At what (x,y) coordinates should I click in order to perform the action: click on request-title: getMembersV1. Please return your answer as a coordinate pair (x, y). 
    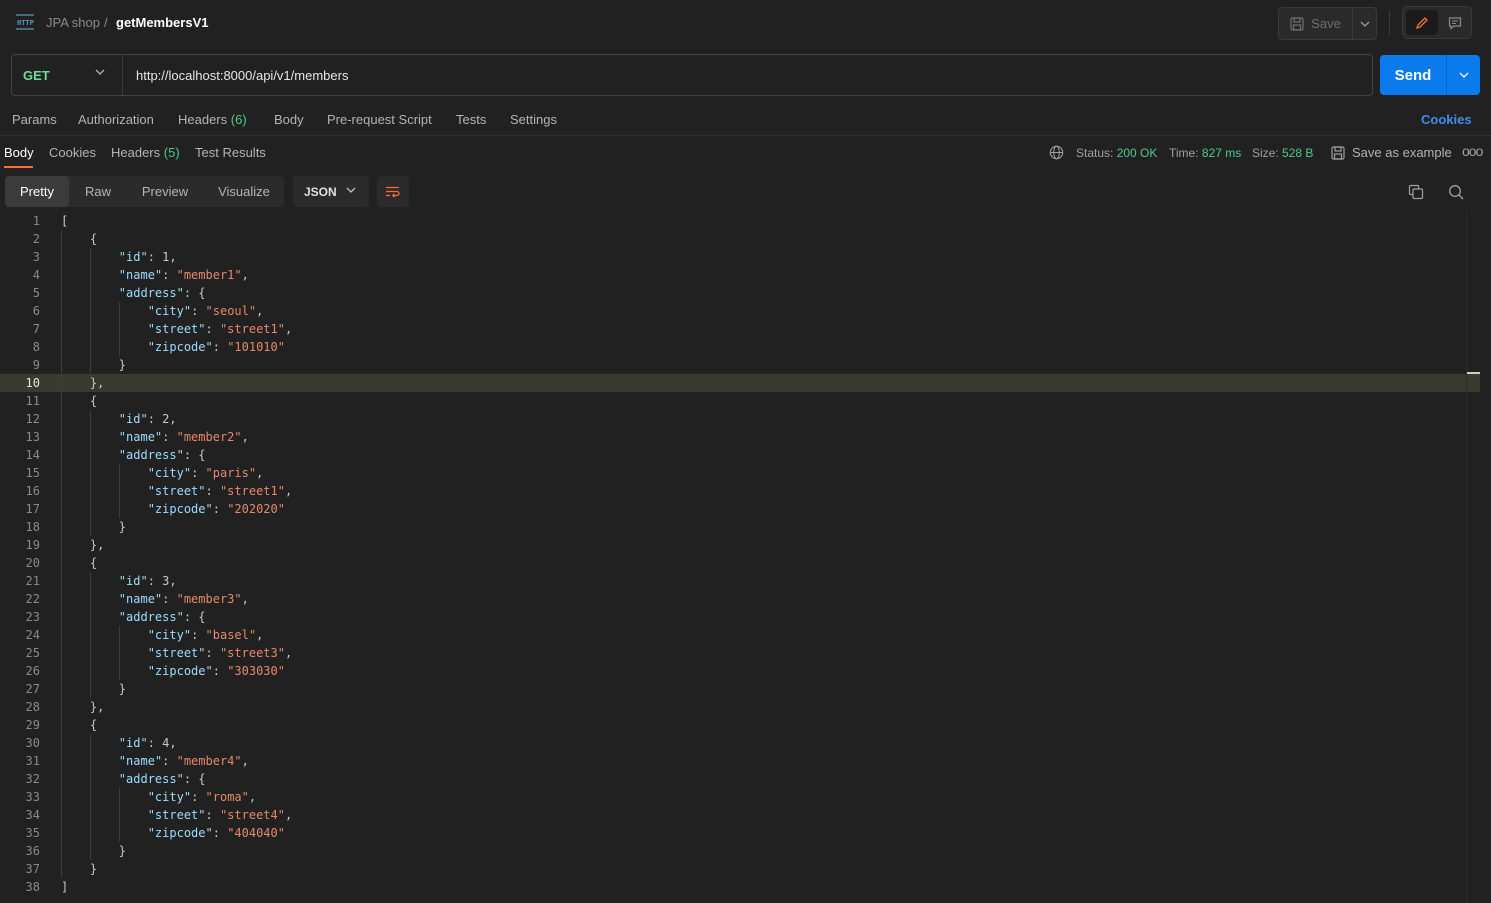
    Looking at the image, I should click on (162, 22).